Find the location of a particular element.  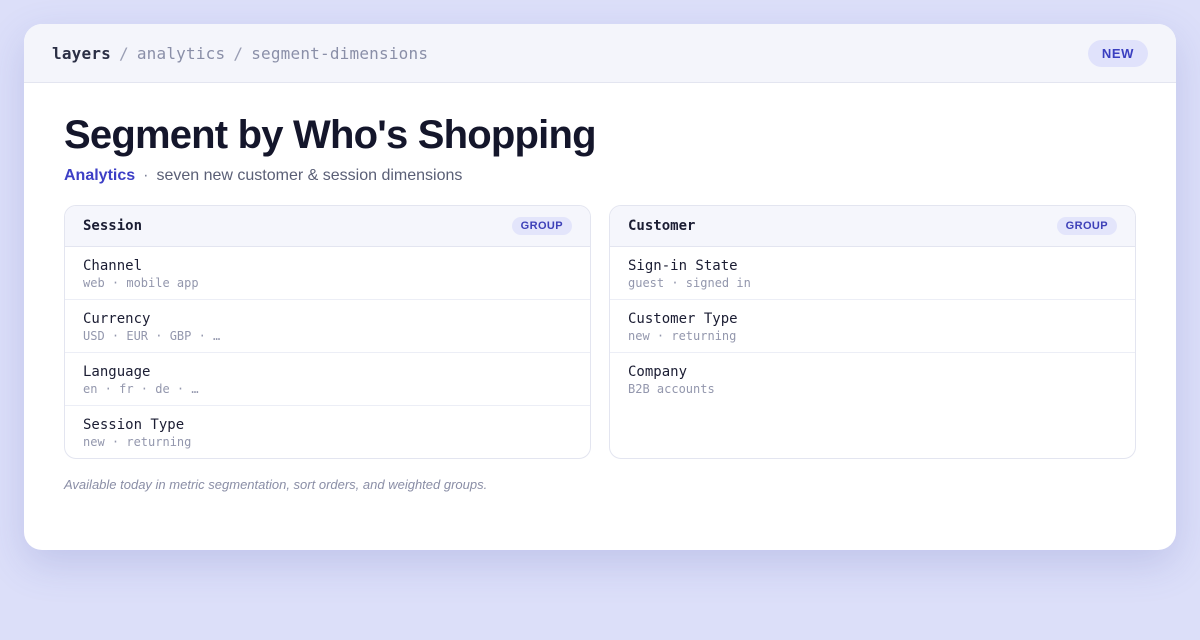

dimension-name: Currency is located at coordinates (117, 319).